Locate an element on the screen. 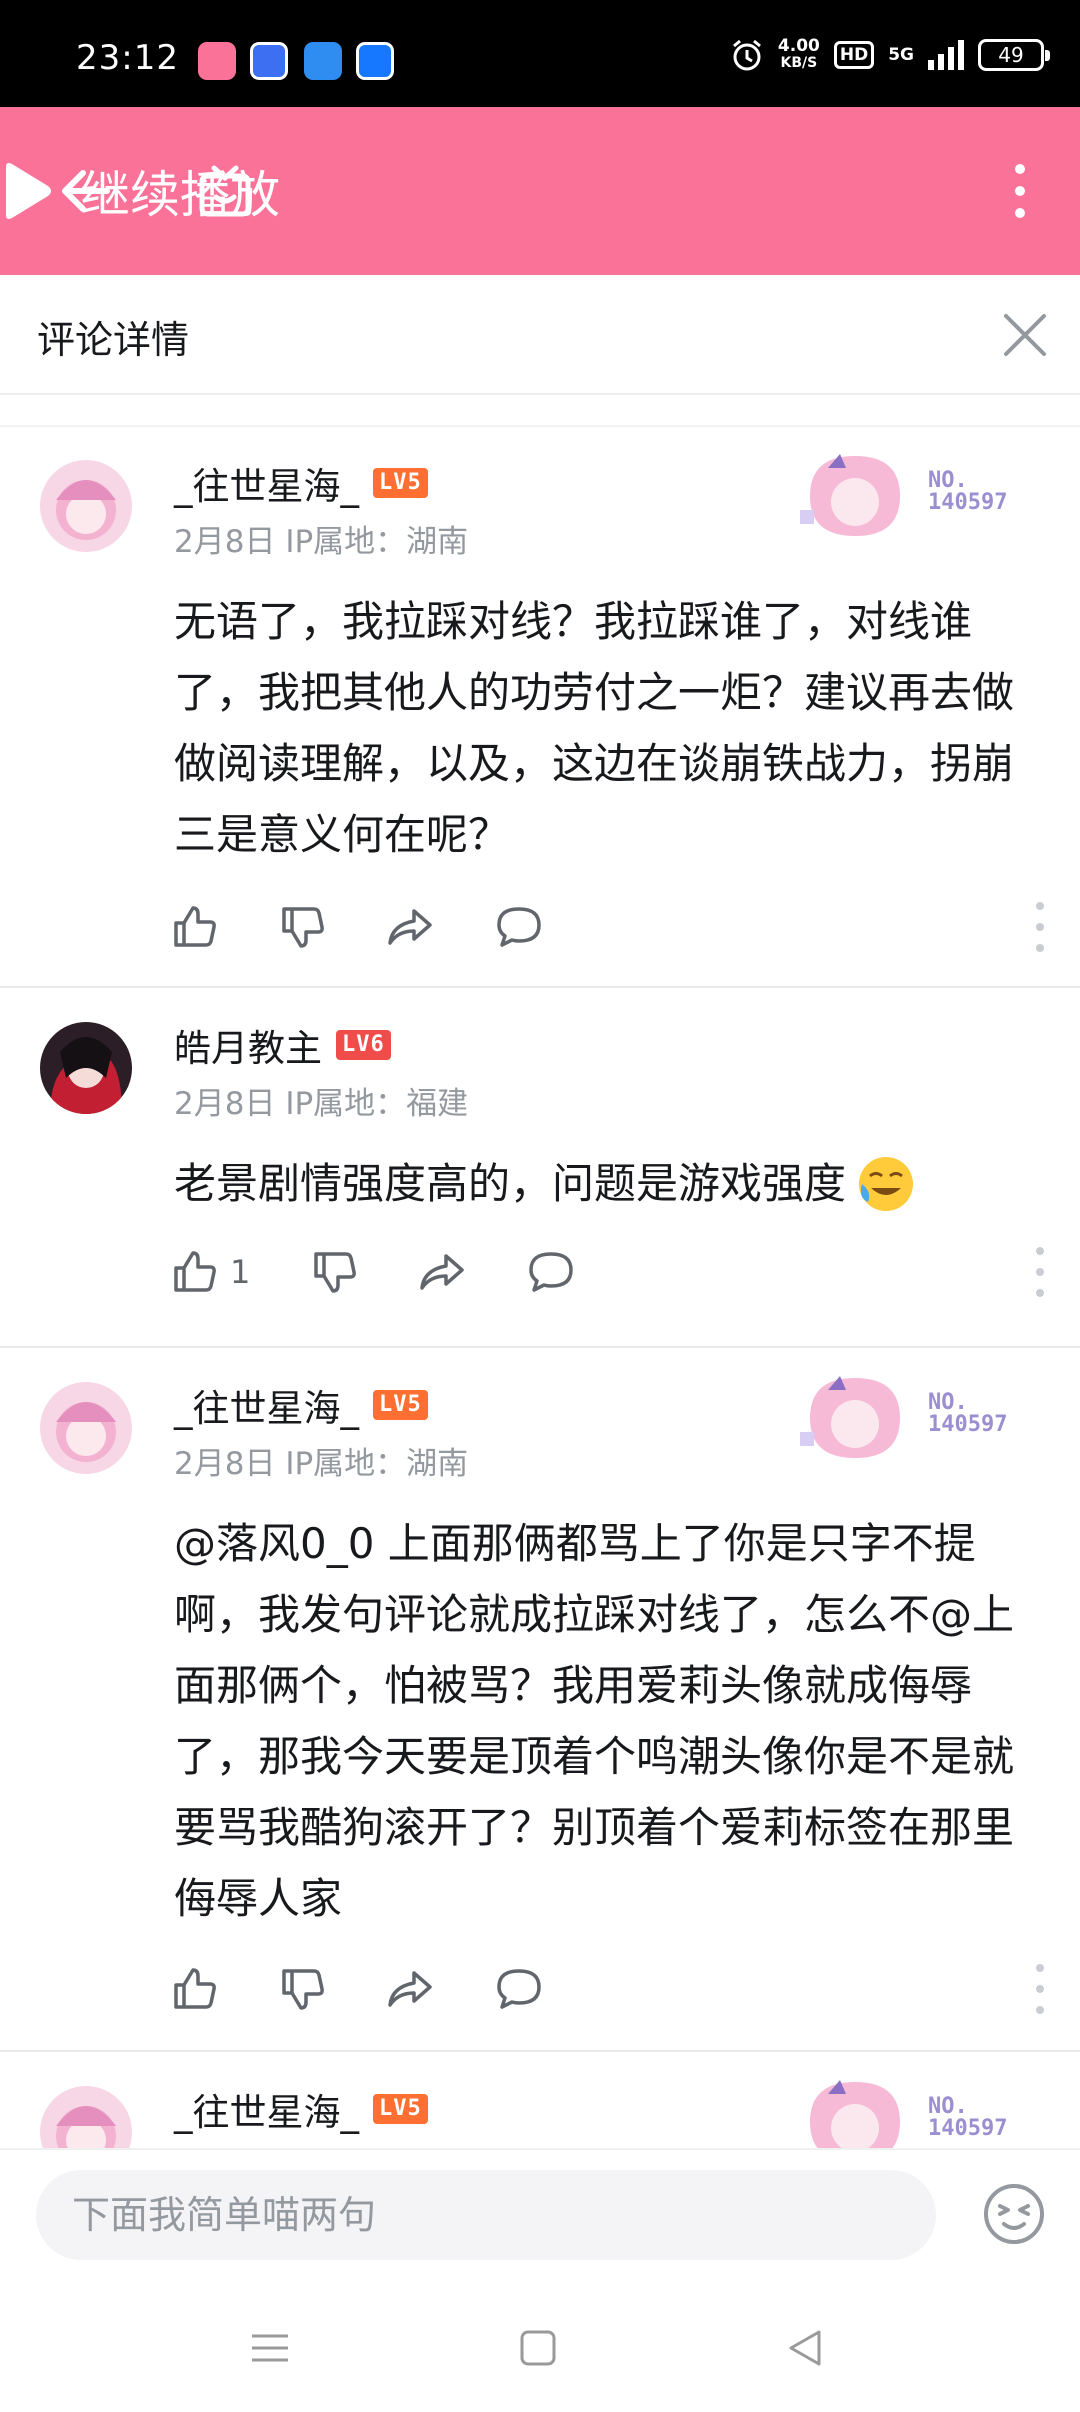  level-badge: LV6 is located at coordinates (363, 1045).